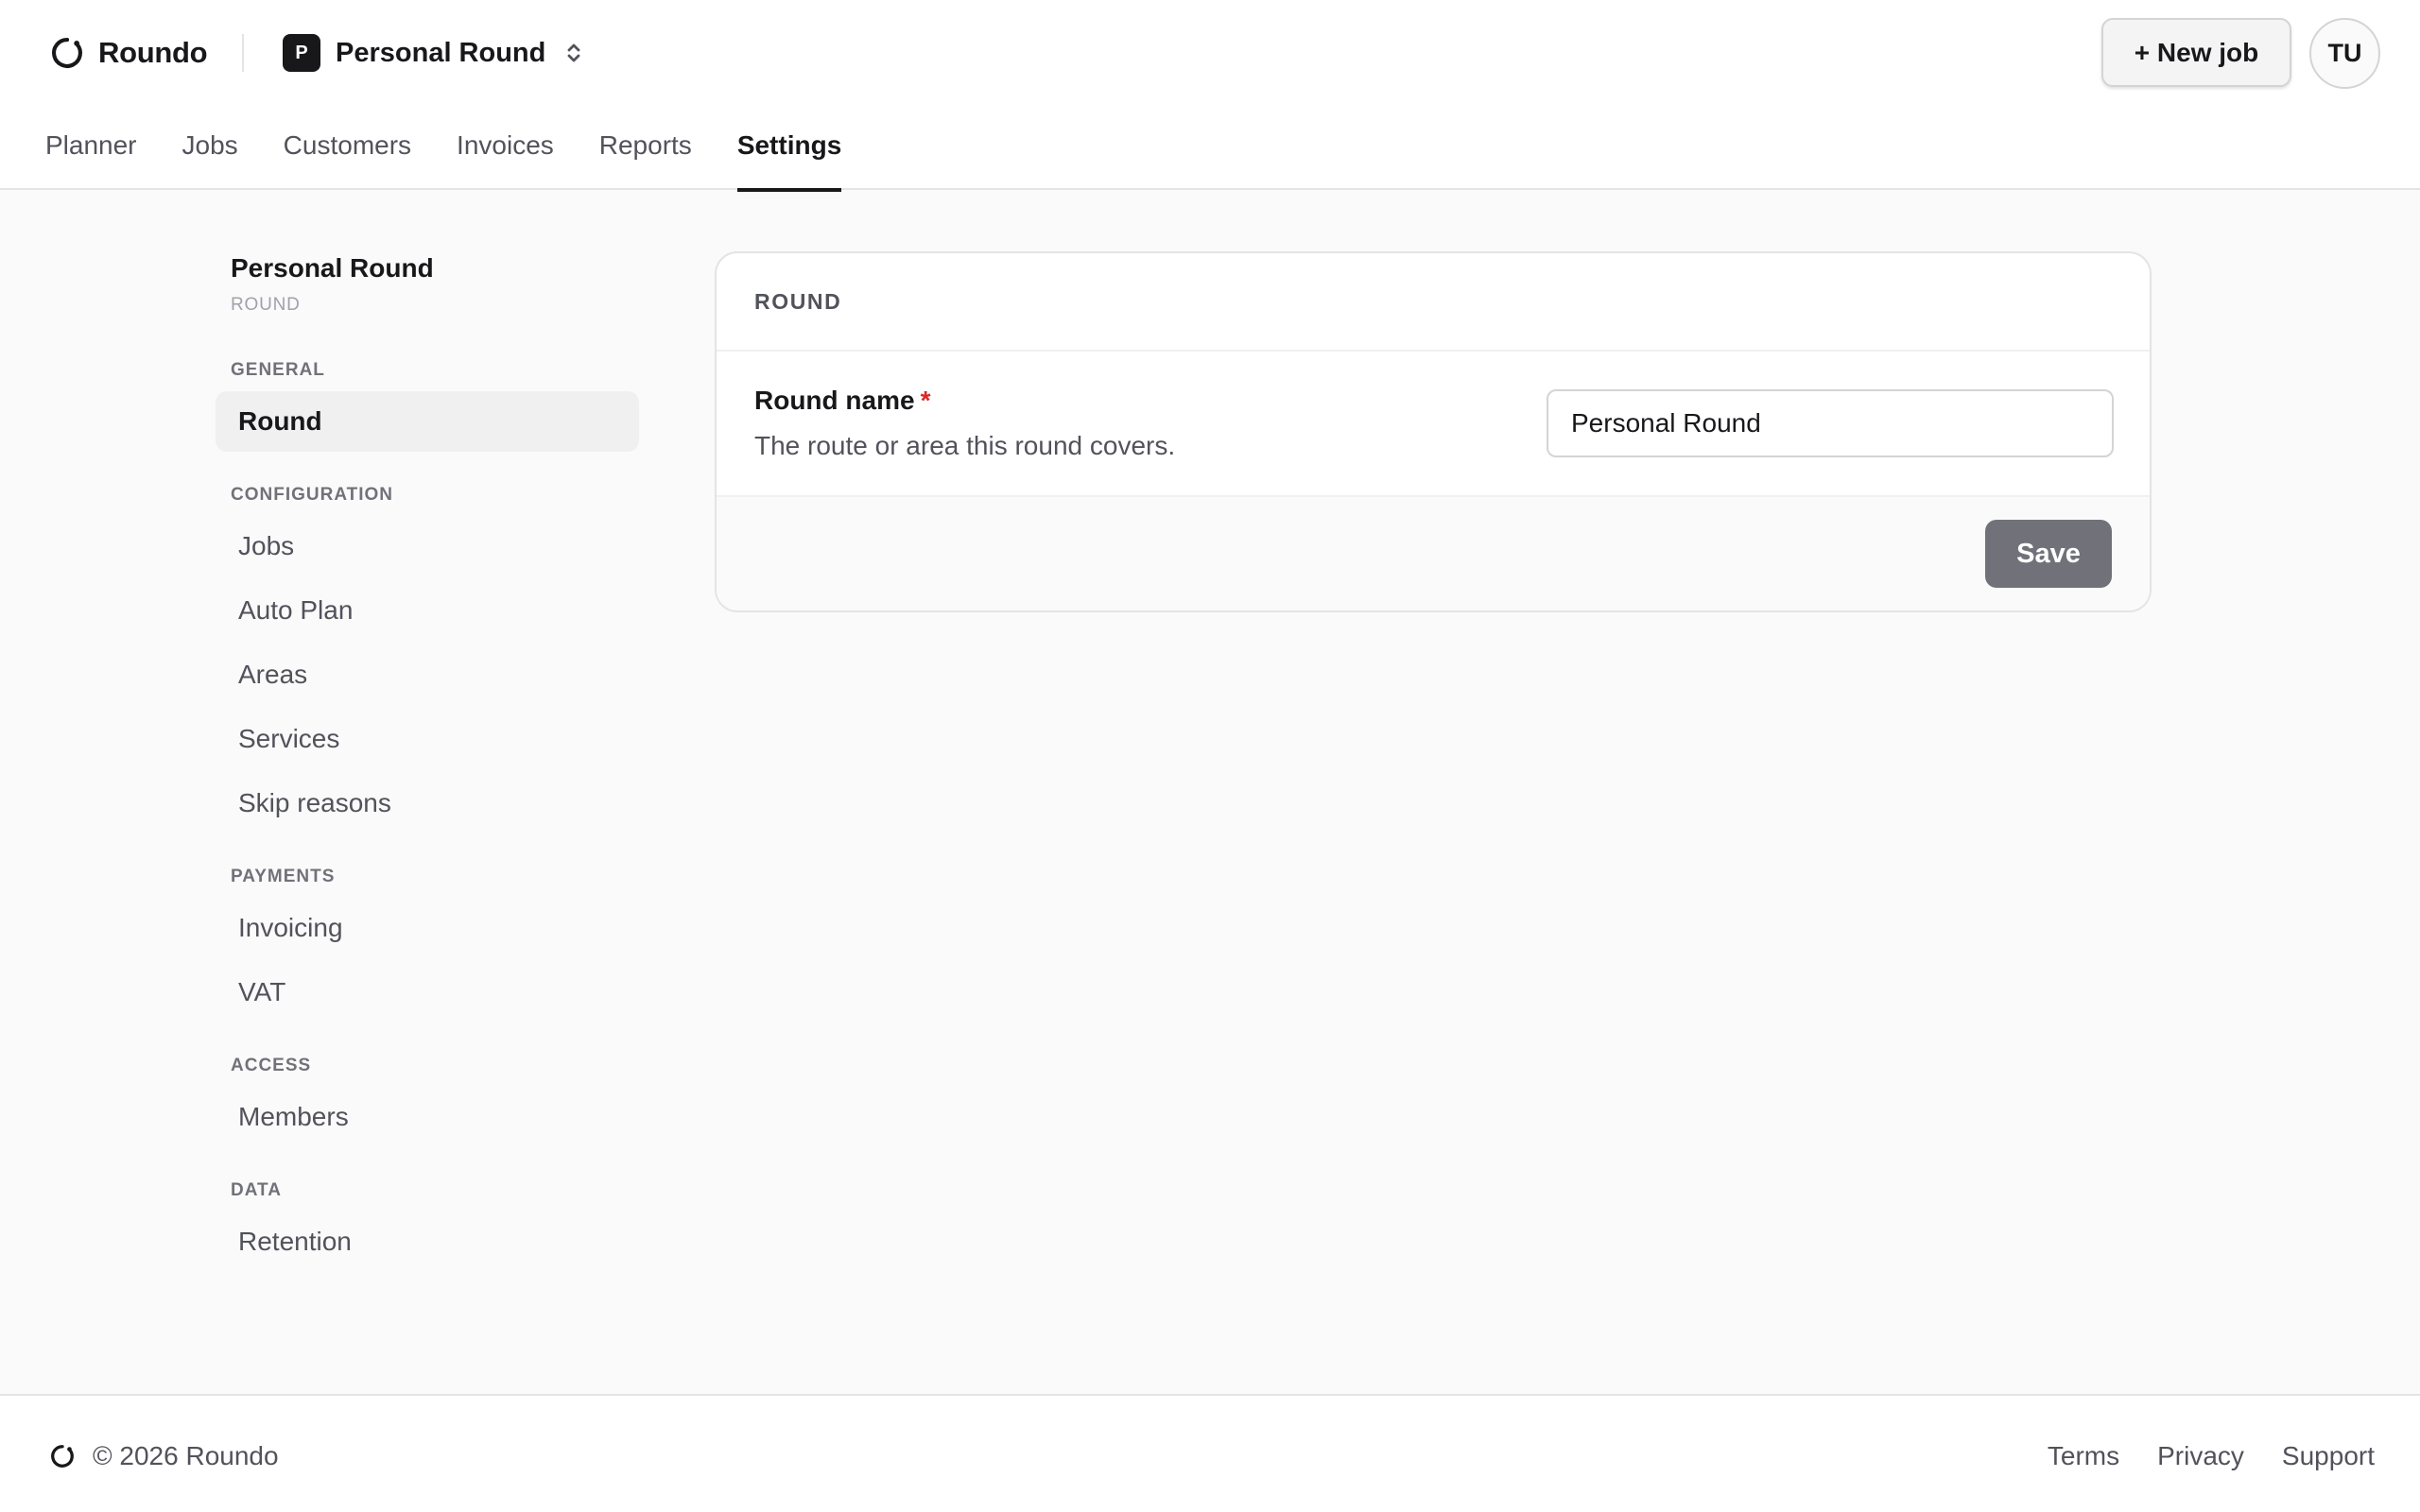 The width and height of the screenshot is (2420, 1512). What do you see at coordinates (302, 53) in the screenshot?
I see `round-avatar: P` at bounding box center [302, 53].